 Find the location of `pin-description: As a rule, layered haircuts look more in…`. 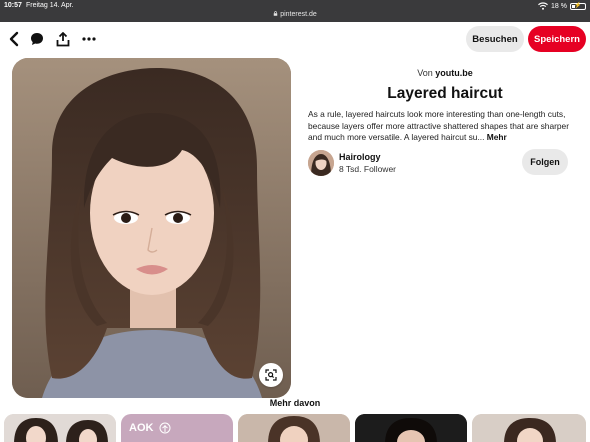

pin-description: As a rule, layered haircuts look more in… is located at coordinates (439, 126).